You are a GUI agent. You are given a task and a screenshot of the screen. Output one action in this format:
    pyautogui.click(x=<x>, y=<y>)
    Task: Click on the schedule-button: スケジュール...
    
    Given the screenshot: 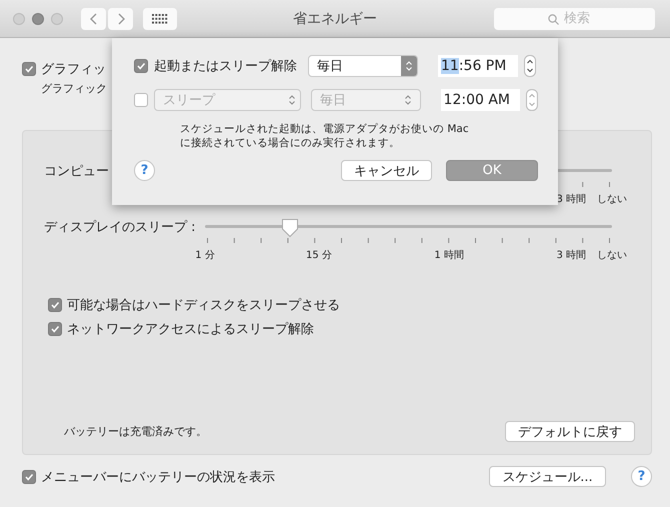 What is the action you would take?
    pyautogui.click(x=547, y=476)
    